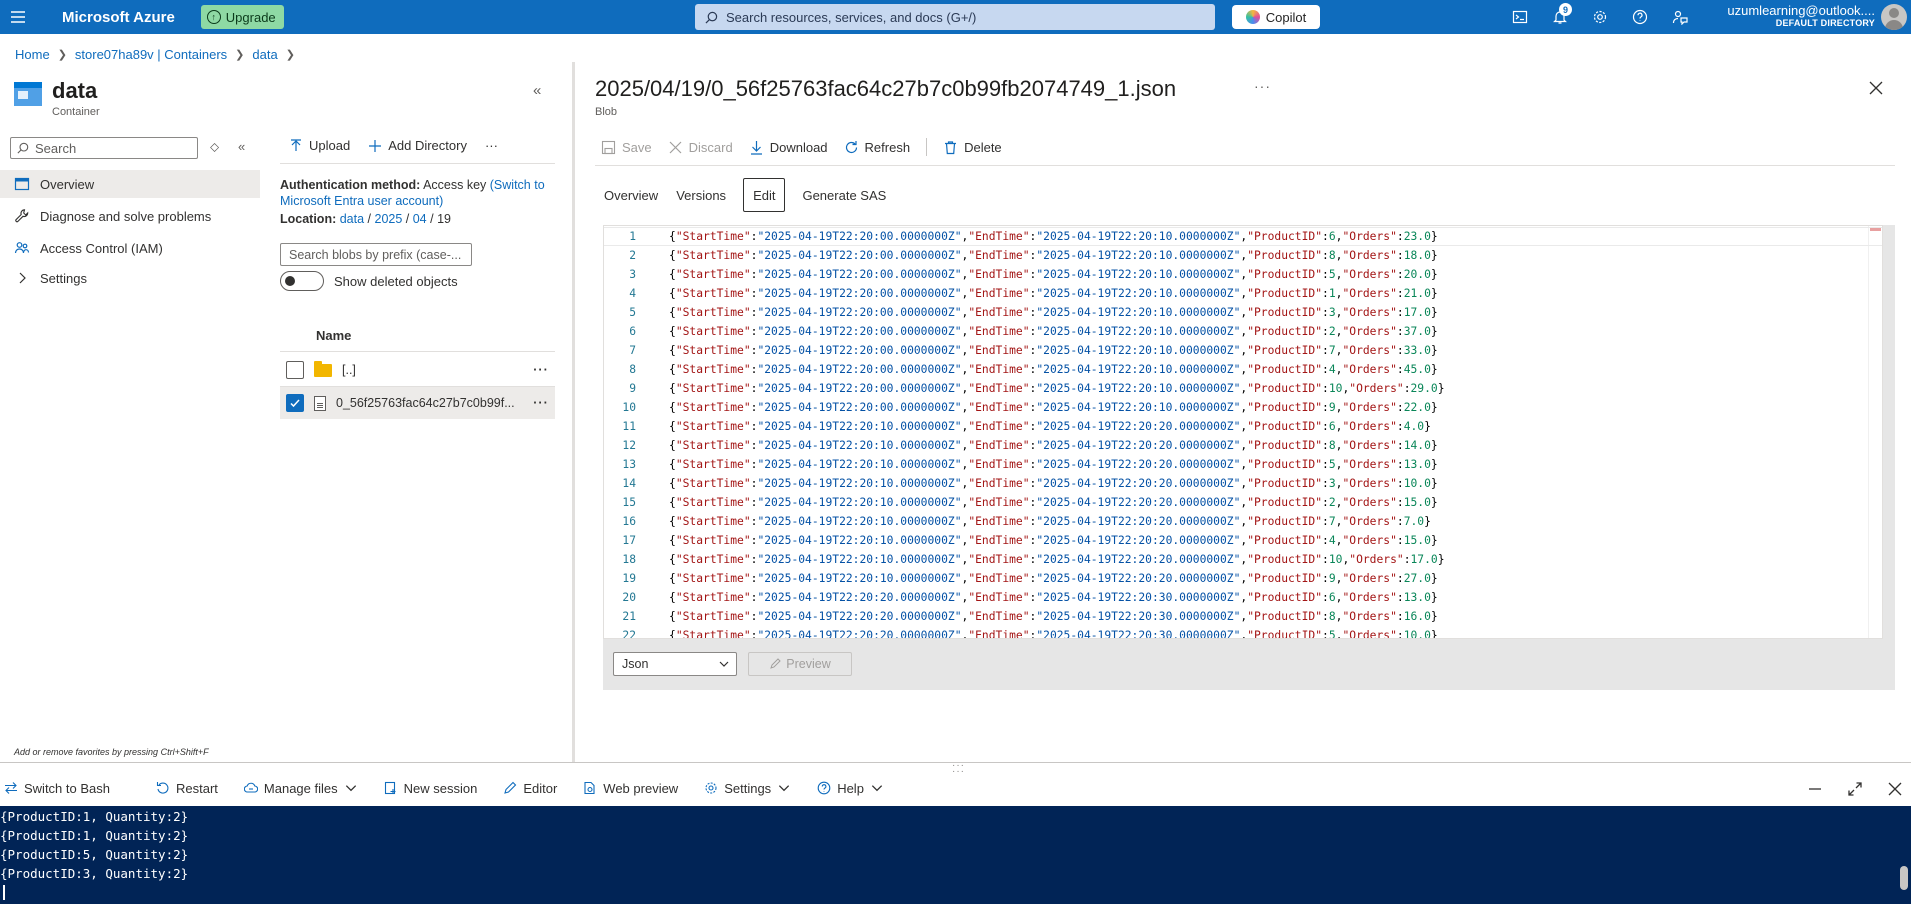  Describe the element at coordinates (417, 145) in the screenshot. I see `add-directory-button: Add Directory` at that location.